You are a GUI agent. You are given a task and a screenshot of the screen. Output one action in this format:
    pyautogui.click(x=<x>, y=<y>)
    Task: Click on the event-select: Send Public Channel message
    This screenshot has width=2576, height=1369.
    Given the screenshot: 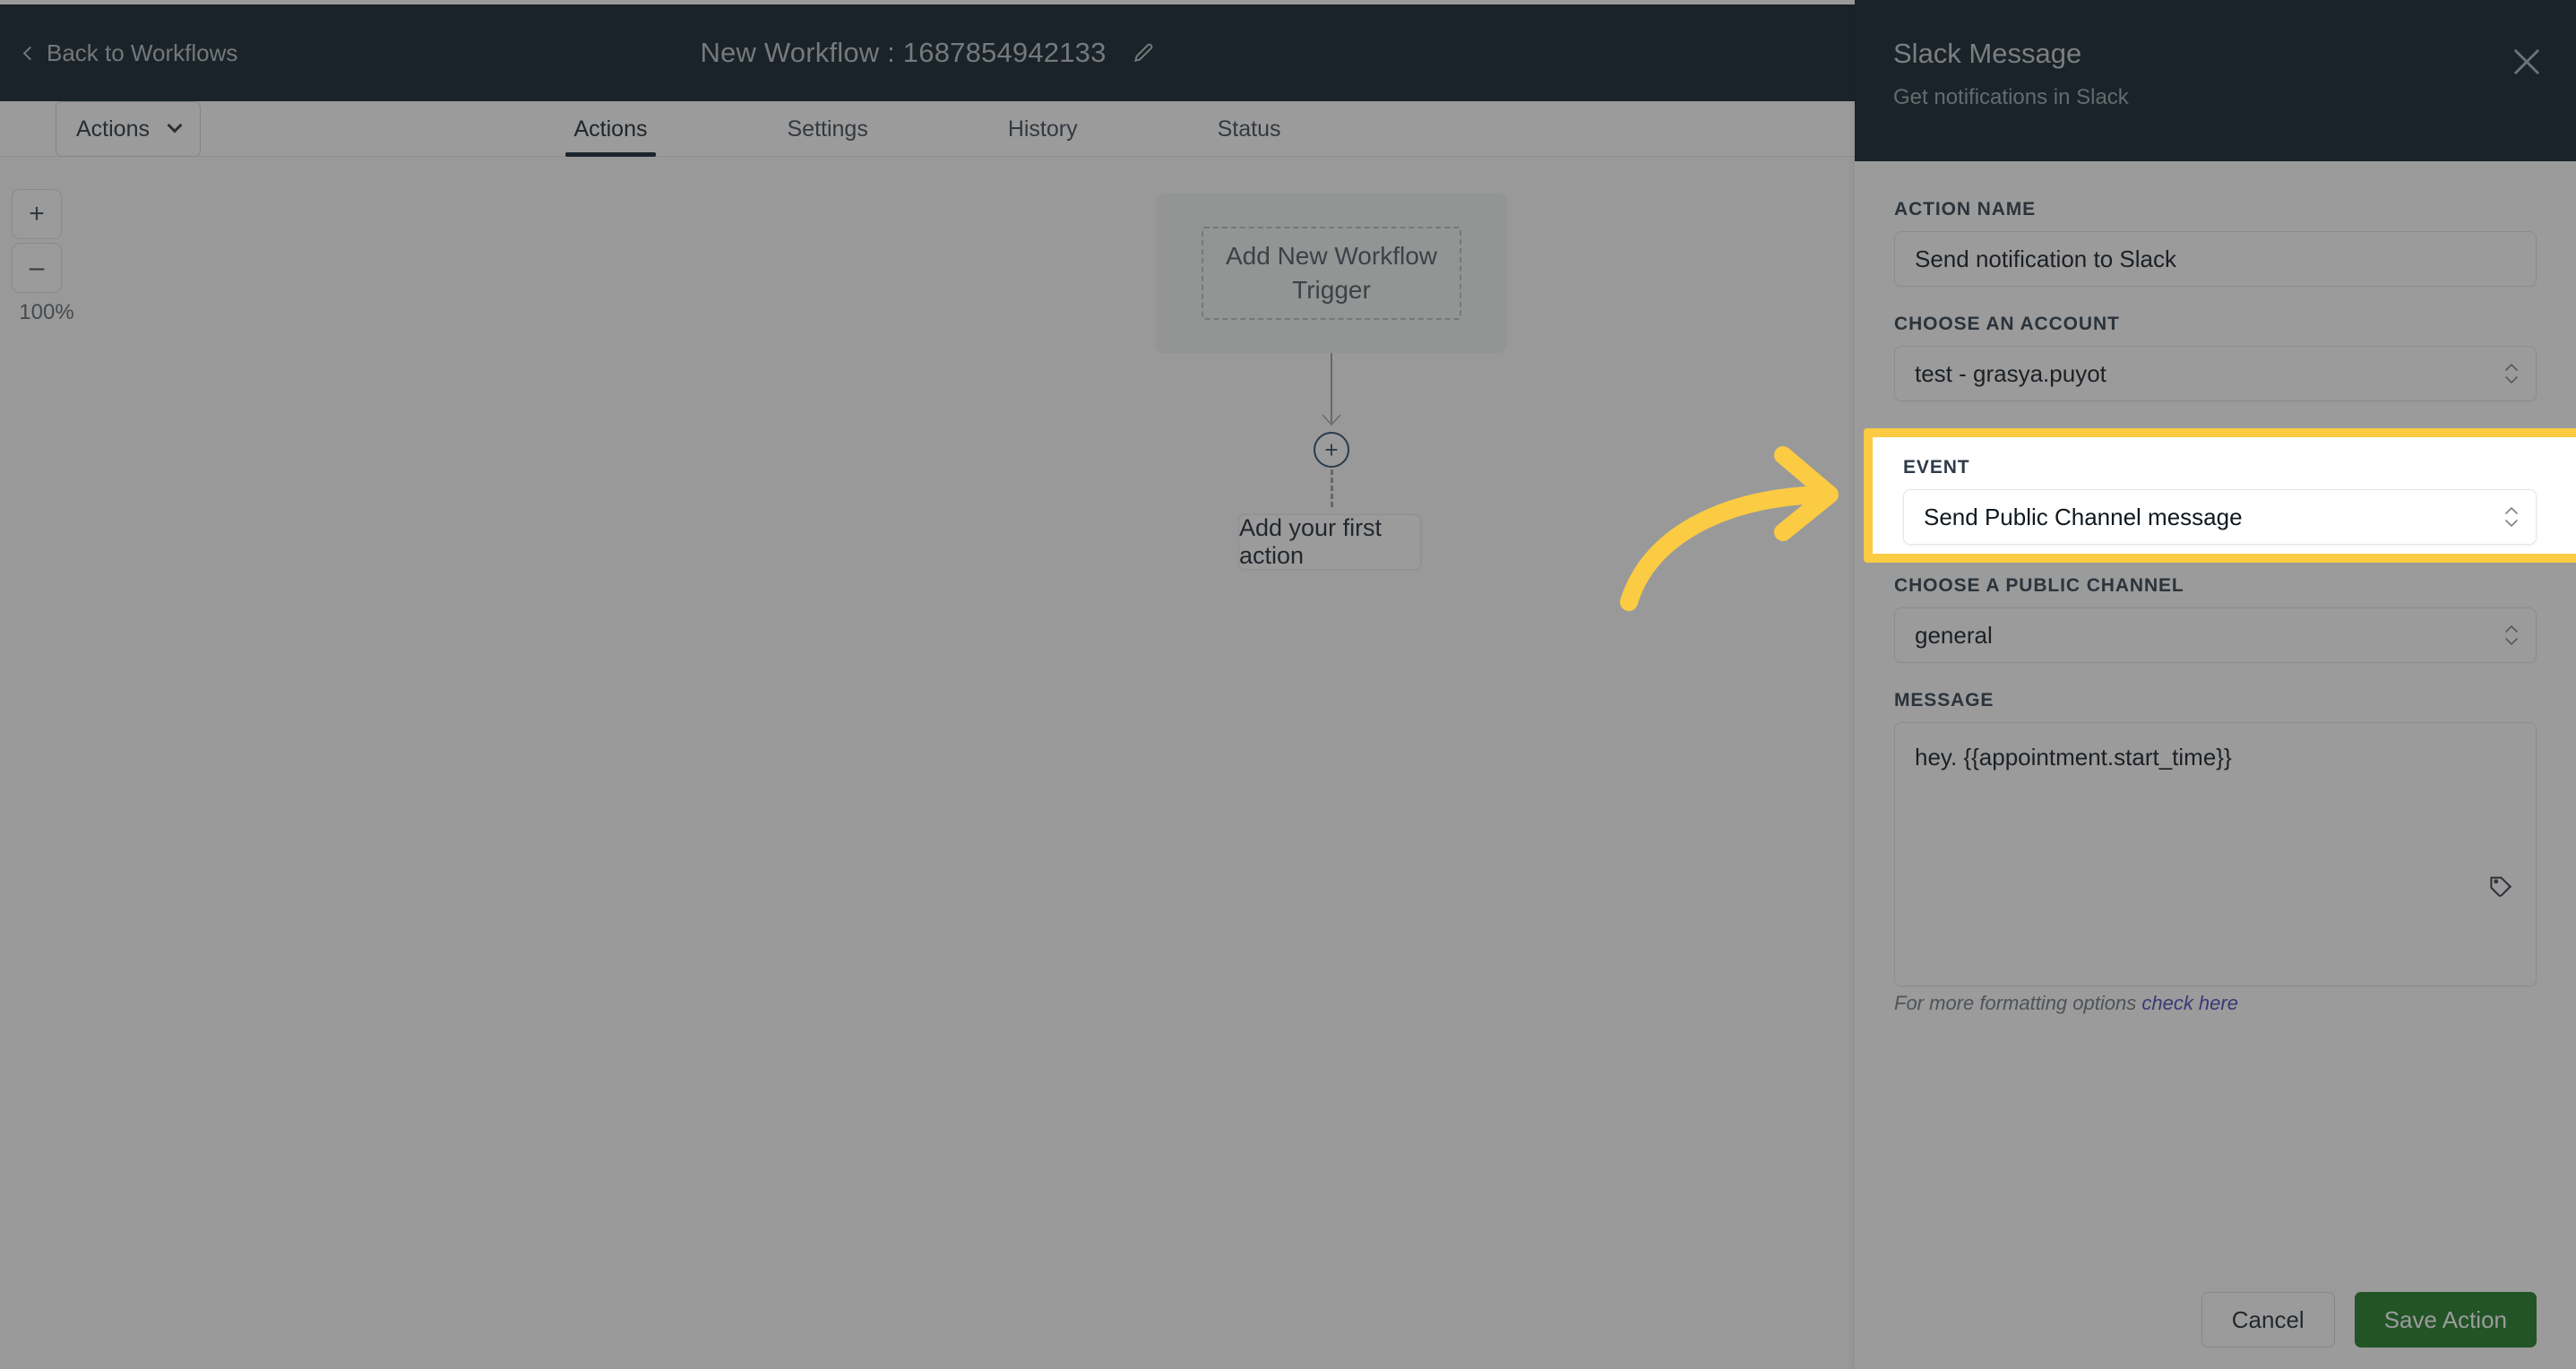 What is the action you would take?
    pyautogui.click(x=2220, y=517)
    